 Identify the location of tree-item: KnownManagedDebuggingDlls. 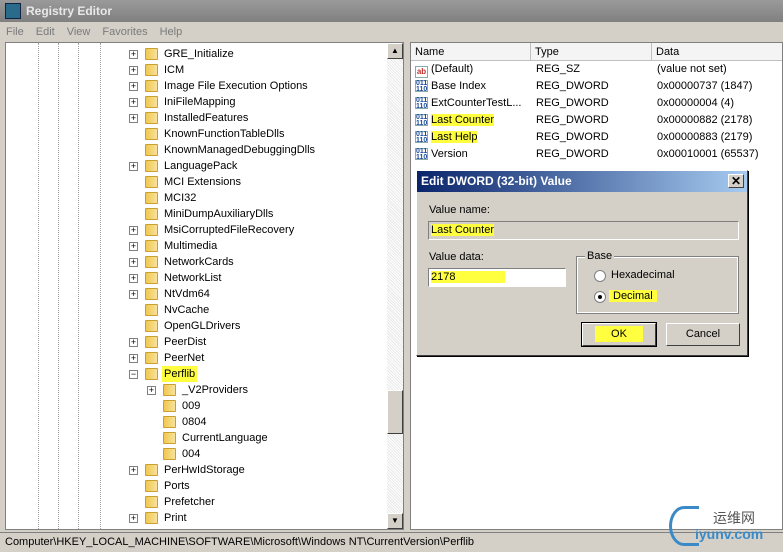
(196, 150).